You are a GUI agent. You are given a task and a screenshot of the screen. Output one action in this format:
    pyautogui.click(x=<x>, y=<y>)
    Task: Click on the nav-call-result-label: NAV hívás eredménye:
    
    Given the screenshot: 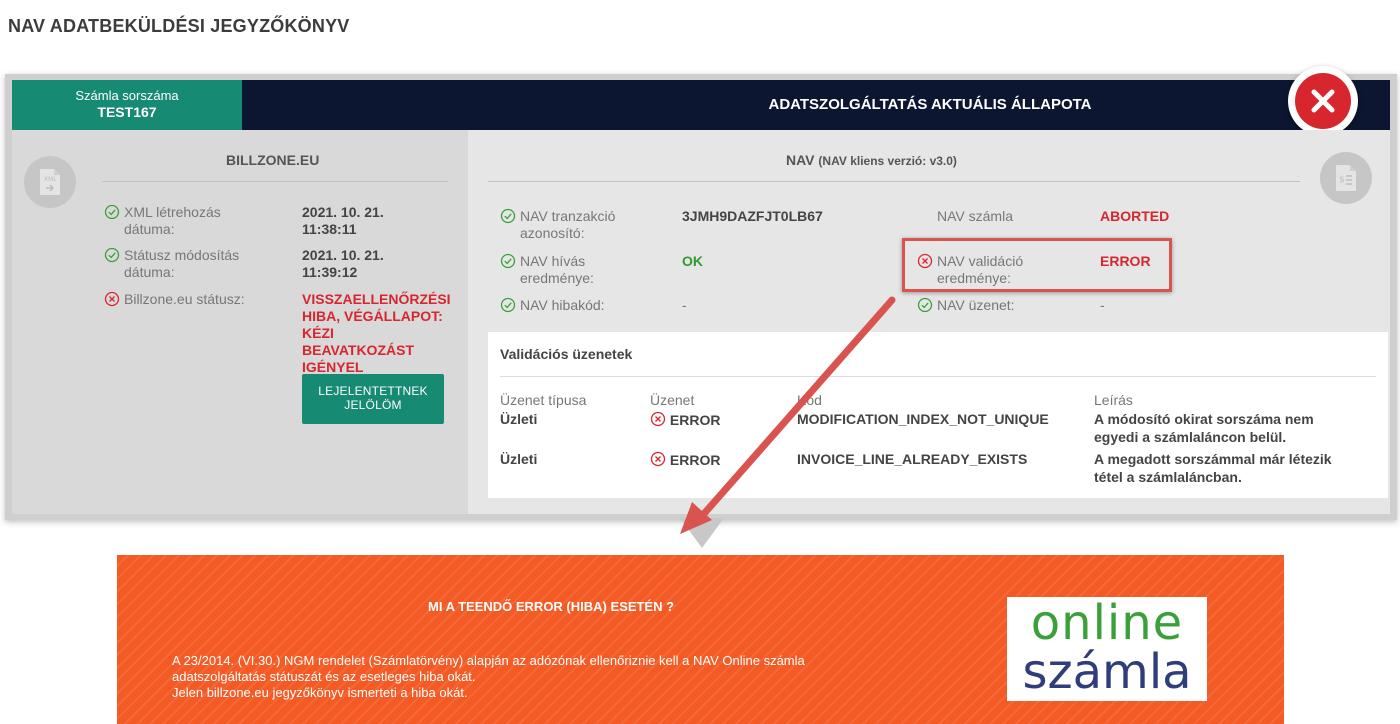 What is the action you would take?
    pyautogui.click(x=570, y=270)
    